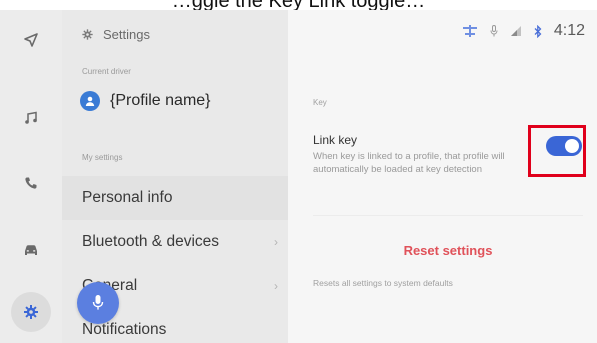 This screenshot has height=343, width=597. What do you see at coordinates (569, 30) in the screenshot?
I see `clock-time: 4:12` at bounding box center [569, 30].